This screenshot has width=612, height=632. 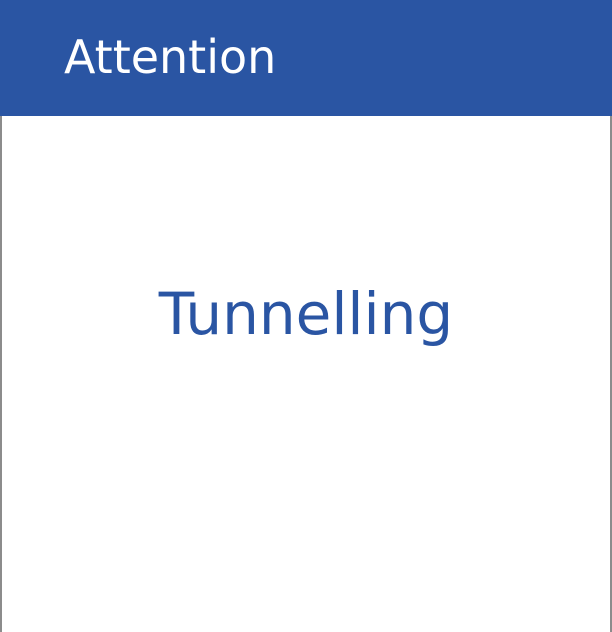 I want to click on header-title: Attention, so click(x=170, y=57).